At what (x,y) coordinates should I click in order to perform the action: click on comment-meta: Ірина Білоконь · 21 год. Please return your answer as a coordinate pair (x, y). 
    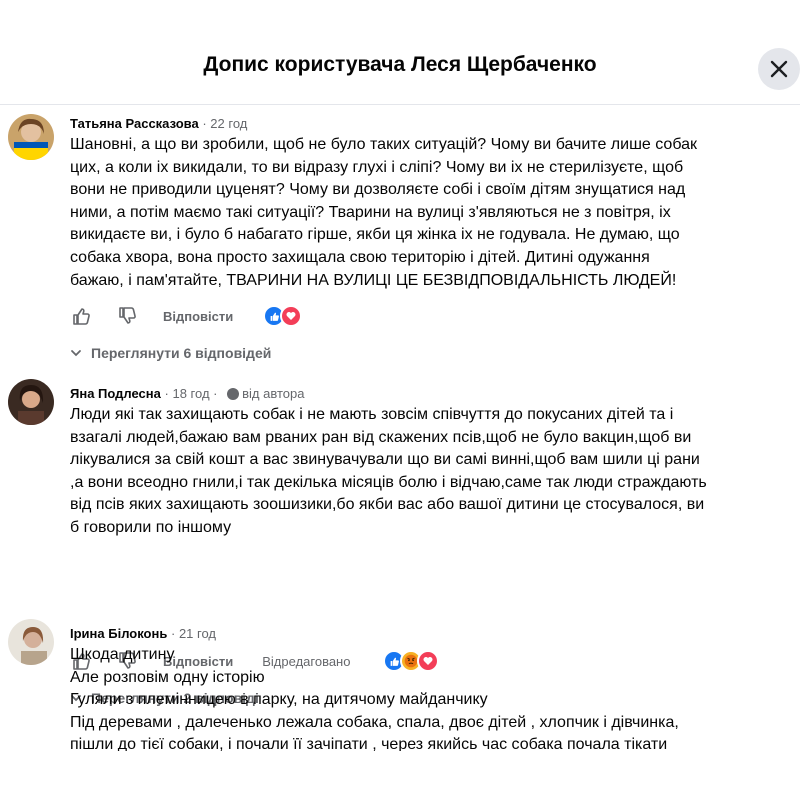
    Looking at the image, I should click on (426, 634).